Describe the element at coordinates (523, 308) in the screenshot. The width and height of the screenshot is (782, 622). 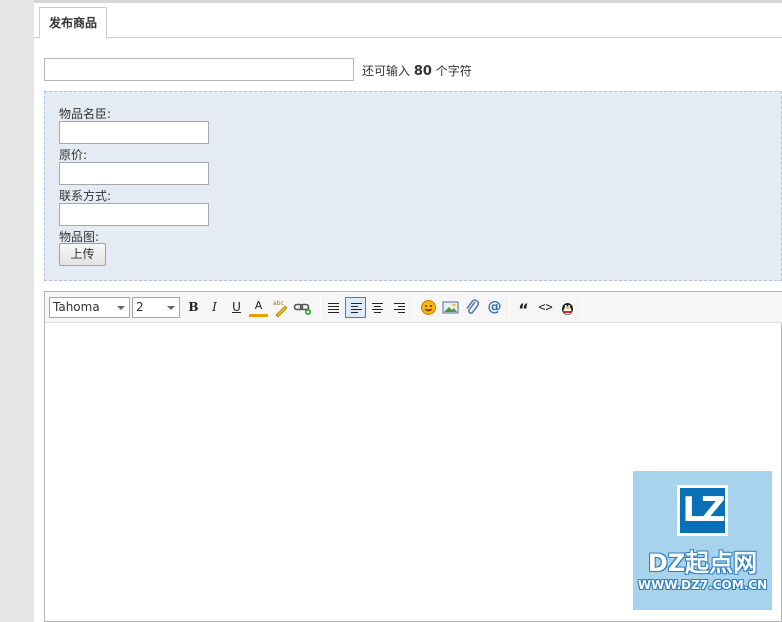
I see `quote-icon: “` at that location.